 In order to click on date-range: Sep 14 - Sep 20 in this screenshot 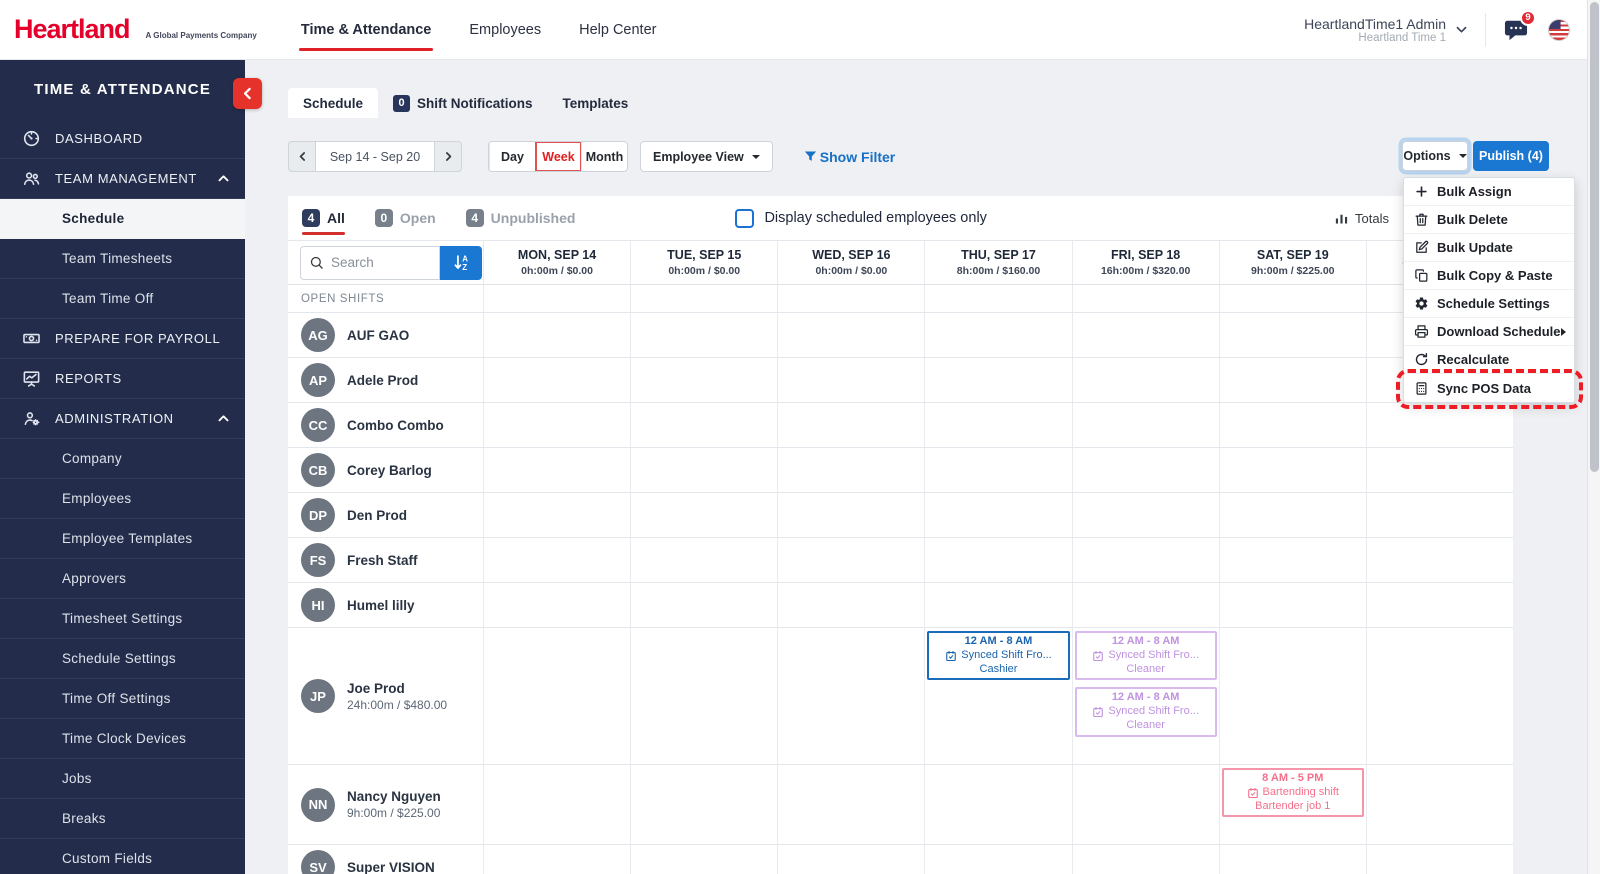, I will do `click(375, 156)`.